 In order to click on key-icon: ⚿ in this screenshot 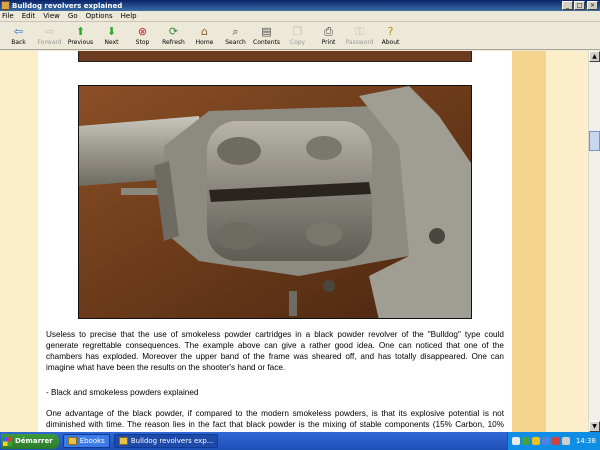, I will do `click(359, 31)`.